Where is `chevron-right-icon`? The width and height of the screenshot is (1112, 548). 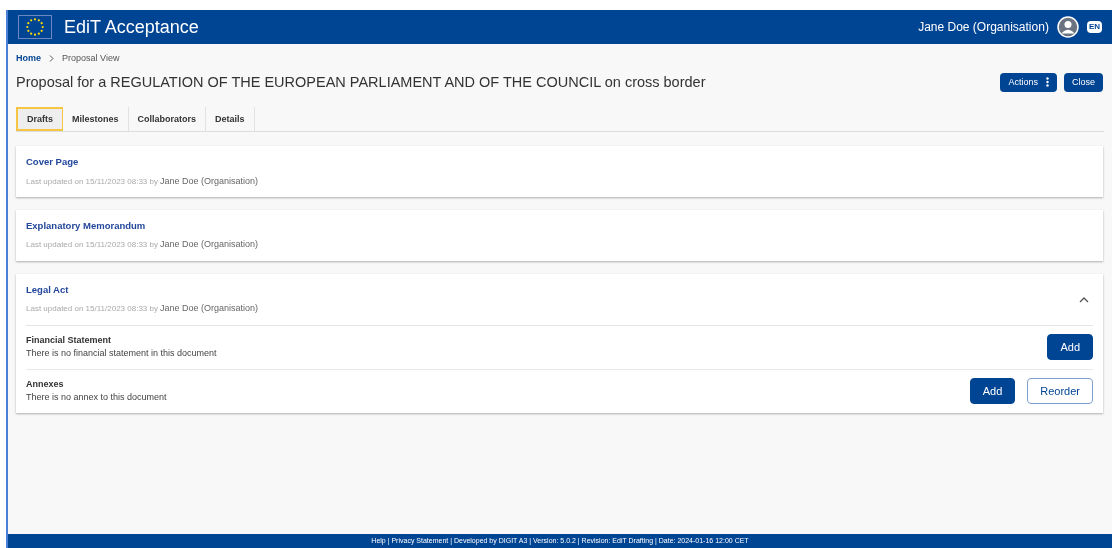
chevron-right-icon is located at coordinates (51, 59).